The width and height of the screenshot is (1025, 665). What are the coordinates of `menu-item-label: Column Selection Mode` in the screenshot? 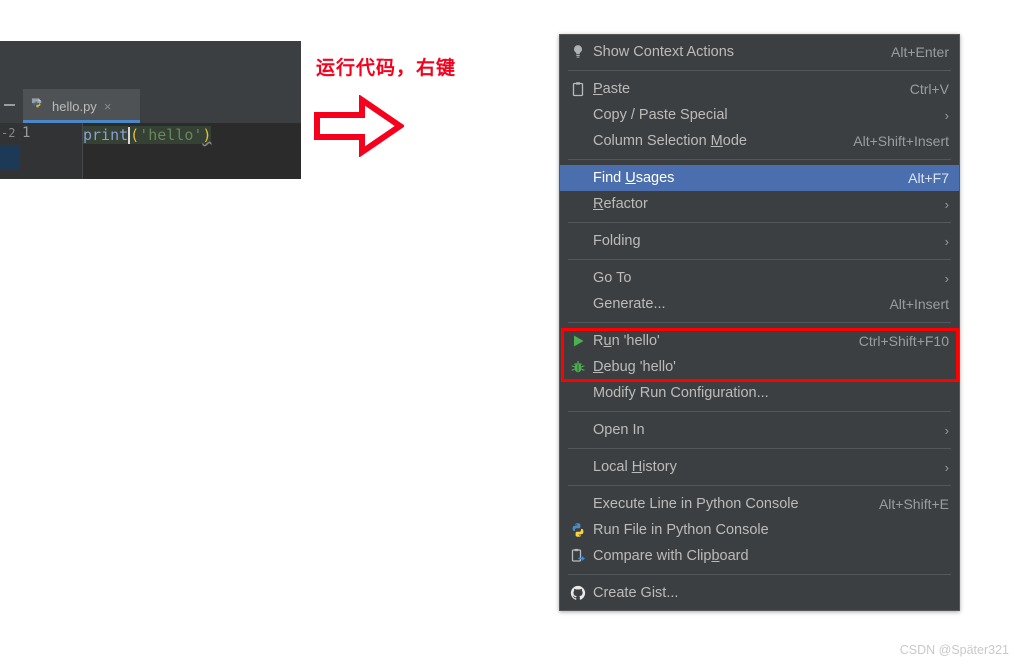 It's located at (670, 141).